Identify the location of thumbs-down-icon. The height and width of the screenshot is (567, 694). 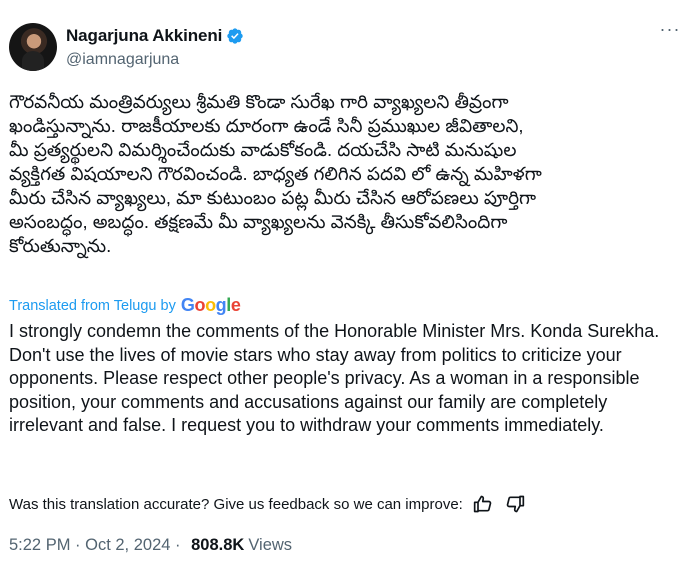
(516, 504).